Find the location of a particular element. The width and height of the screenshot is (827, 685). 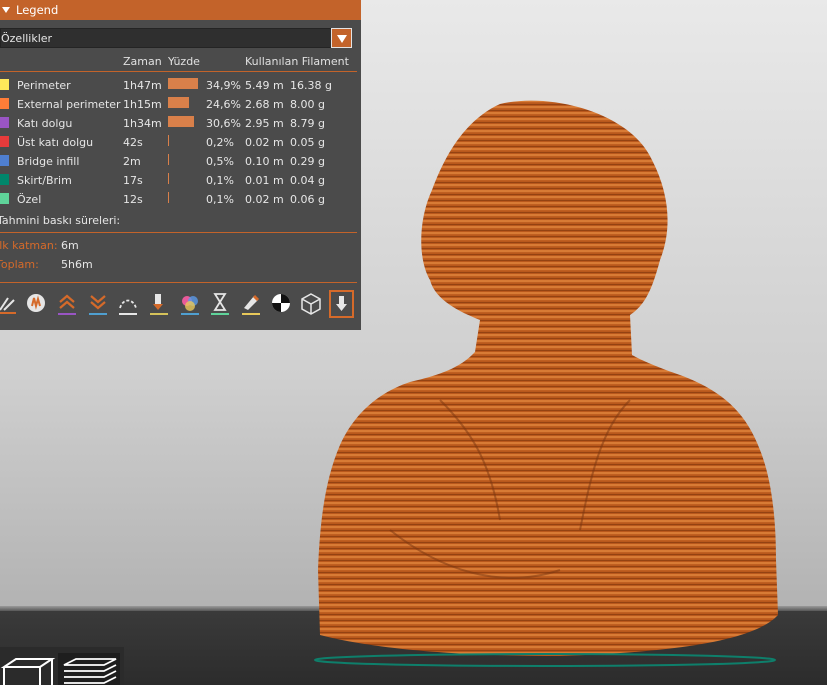

legend-row: Perimeter 1h47m 34,9% 5.49 m 16.38 g is located at coordinates (180, 85).